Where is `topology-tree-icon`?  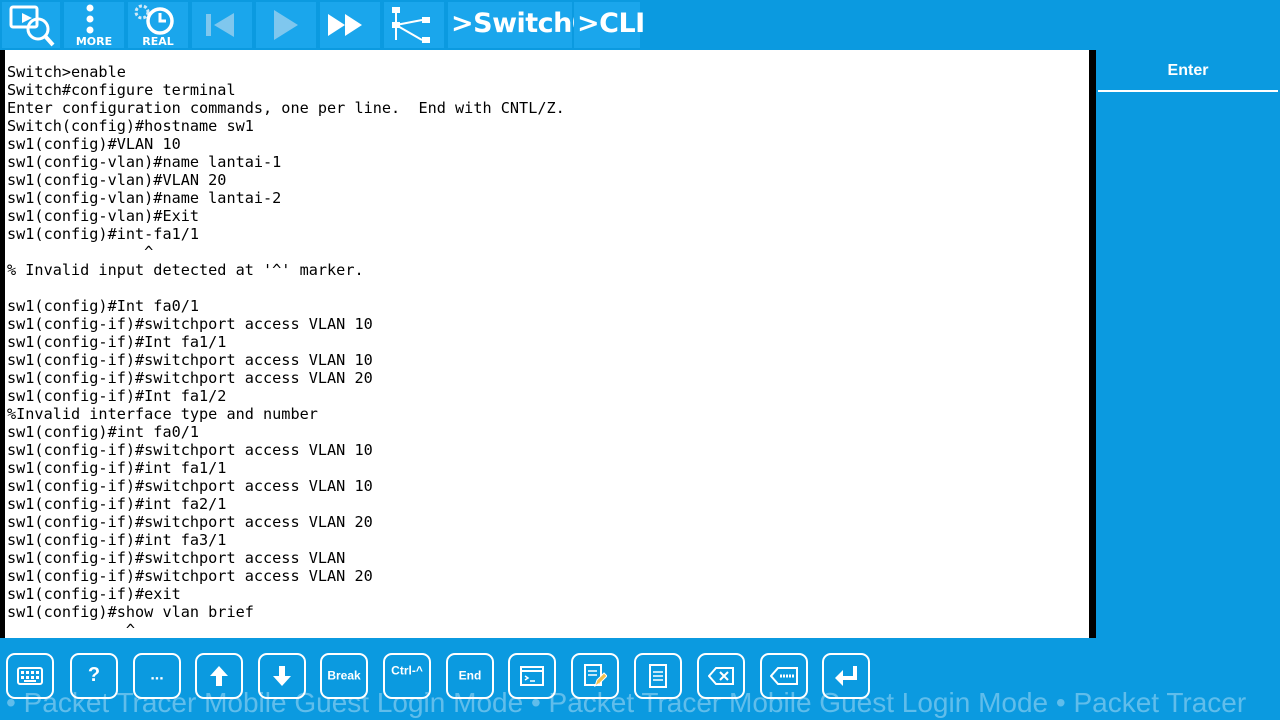 topology-tree-icon is located at coordinates (411, 25).